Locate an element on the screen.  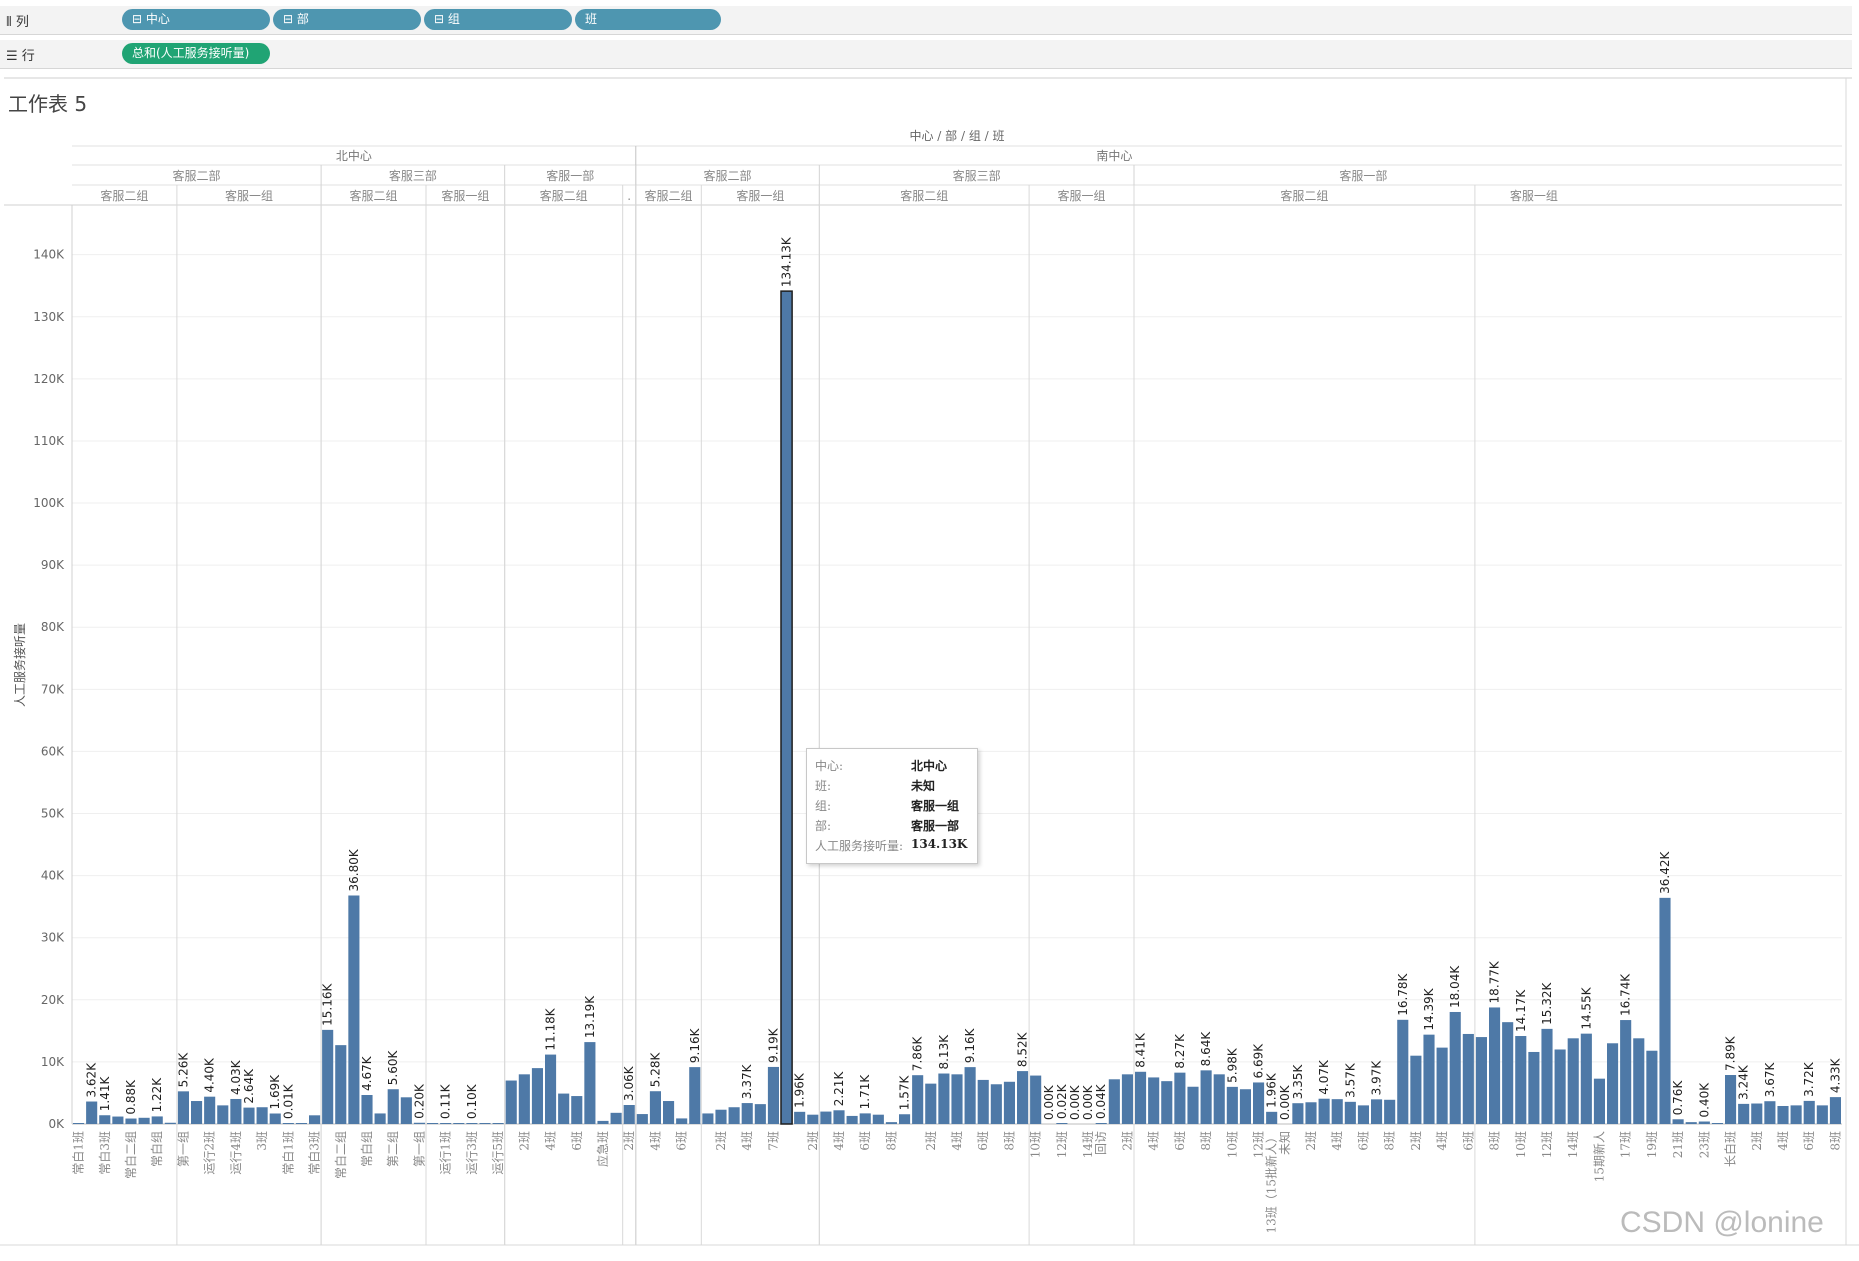
bar-value-label: 8.27K is located at coordinates (1180, 1051).